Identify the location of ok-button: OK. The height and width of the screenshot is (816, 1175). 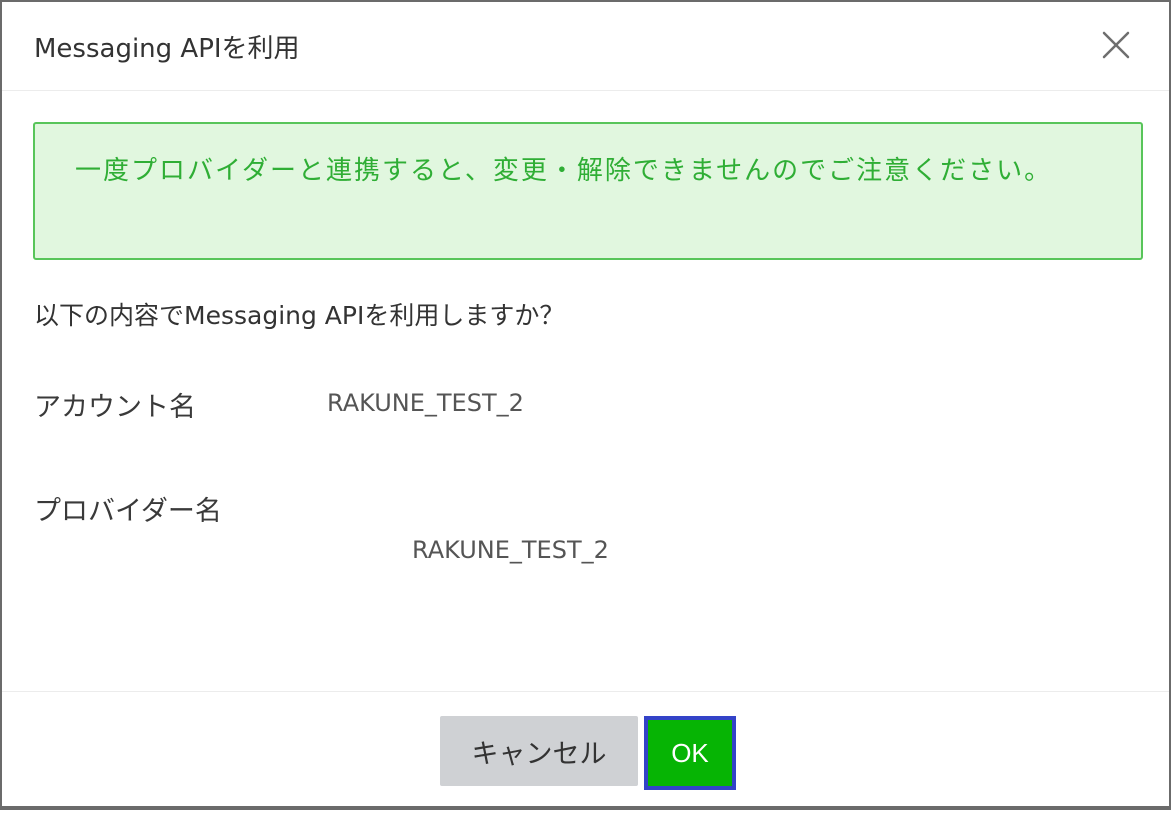
(690, 753).